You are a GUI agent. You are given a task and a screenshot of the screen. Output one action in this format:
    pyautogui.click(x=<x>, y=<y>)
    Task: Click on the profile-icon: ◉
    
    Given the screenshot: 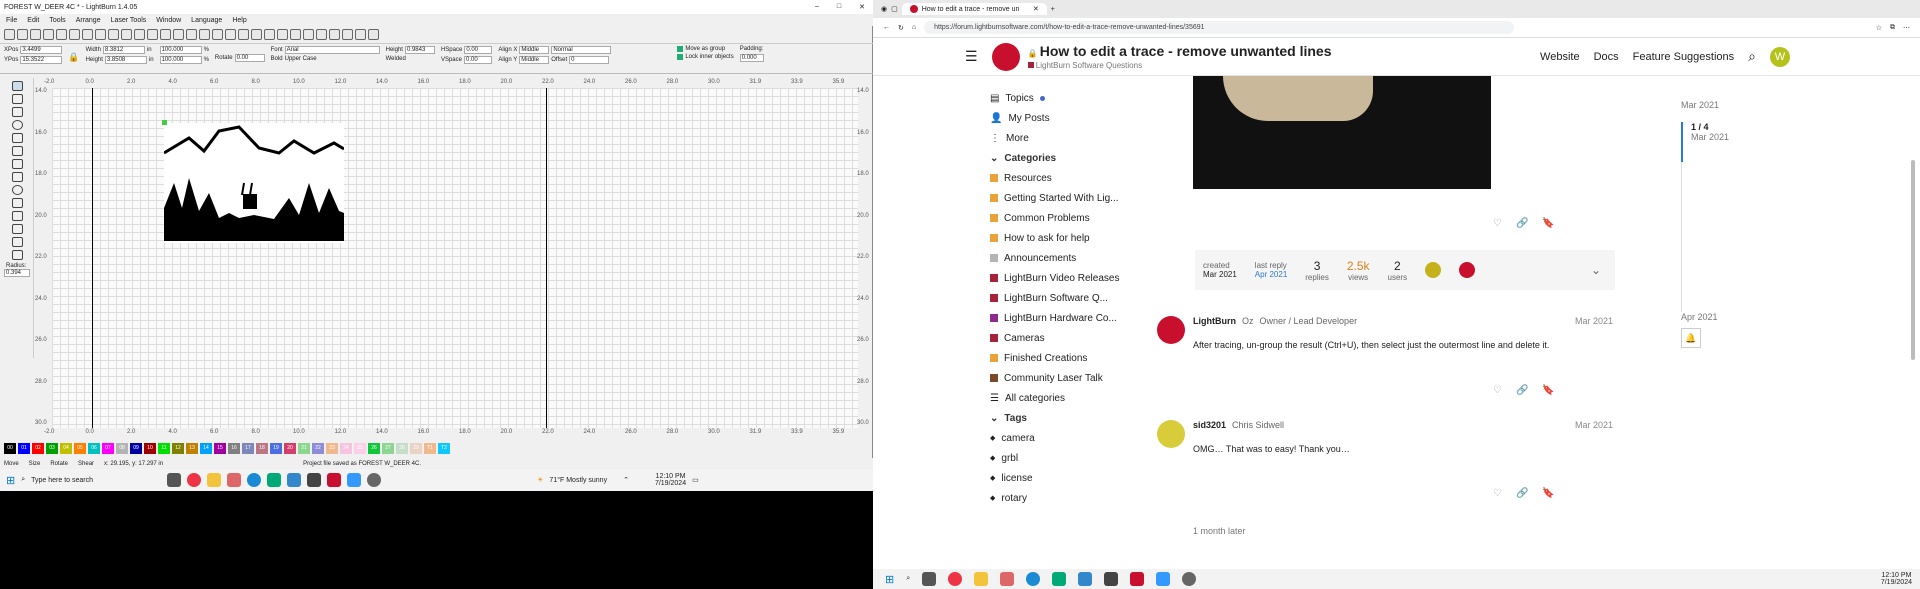 What is the action you would take?
    pyautogui.click(x=884, y=9)
    